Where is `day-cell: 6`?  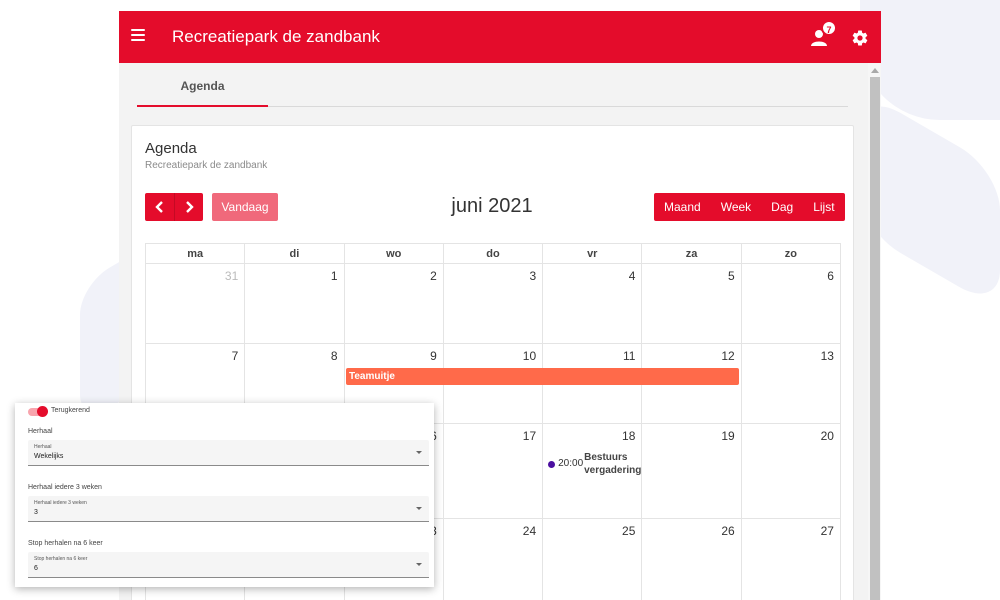 day-cell: 6 is located at coordinates (790, 303).